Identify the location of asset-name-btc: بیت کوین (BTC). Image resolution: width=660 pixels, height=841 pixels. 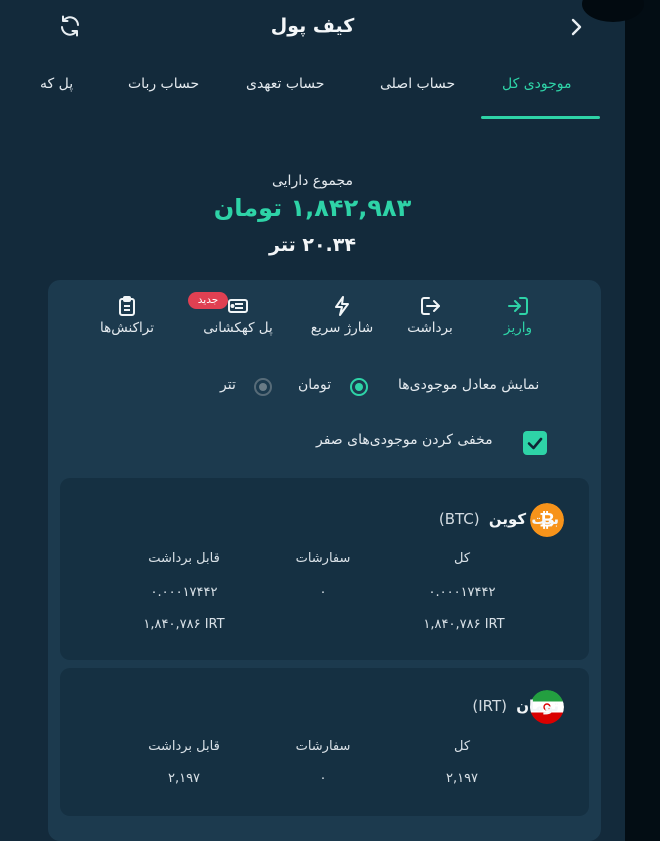
(499, 519).